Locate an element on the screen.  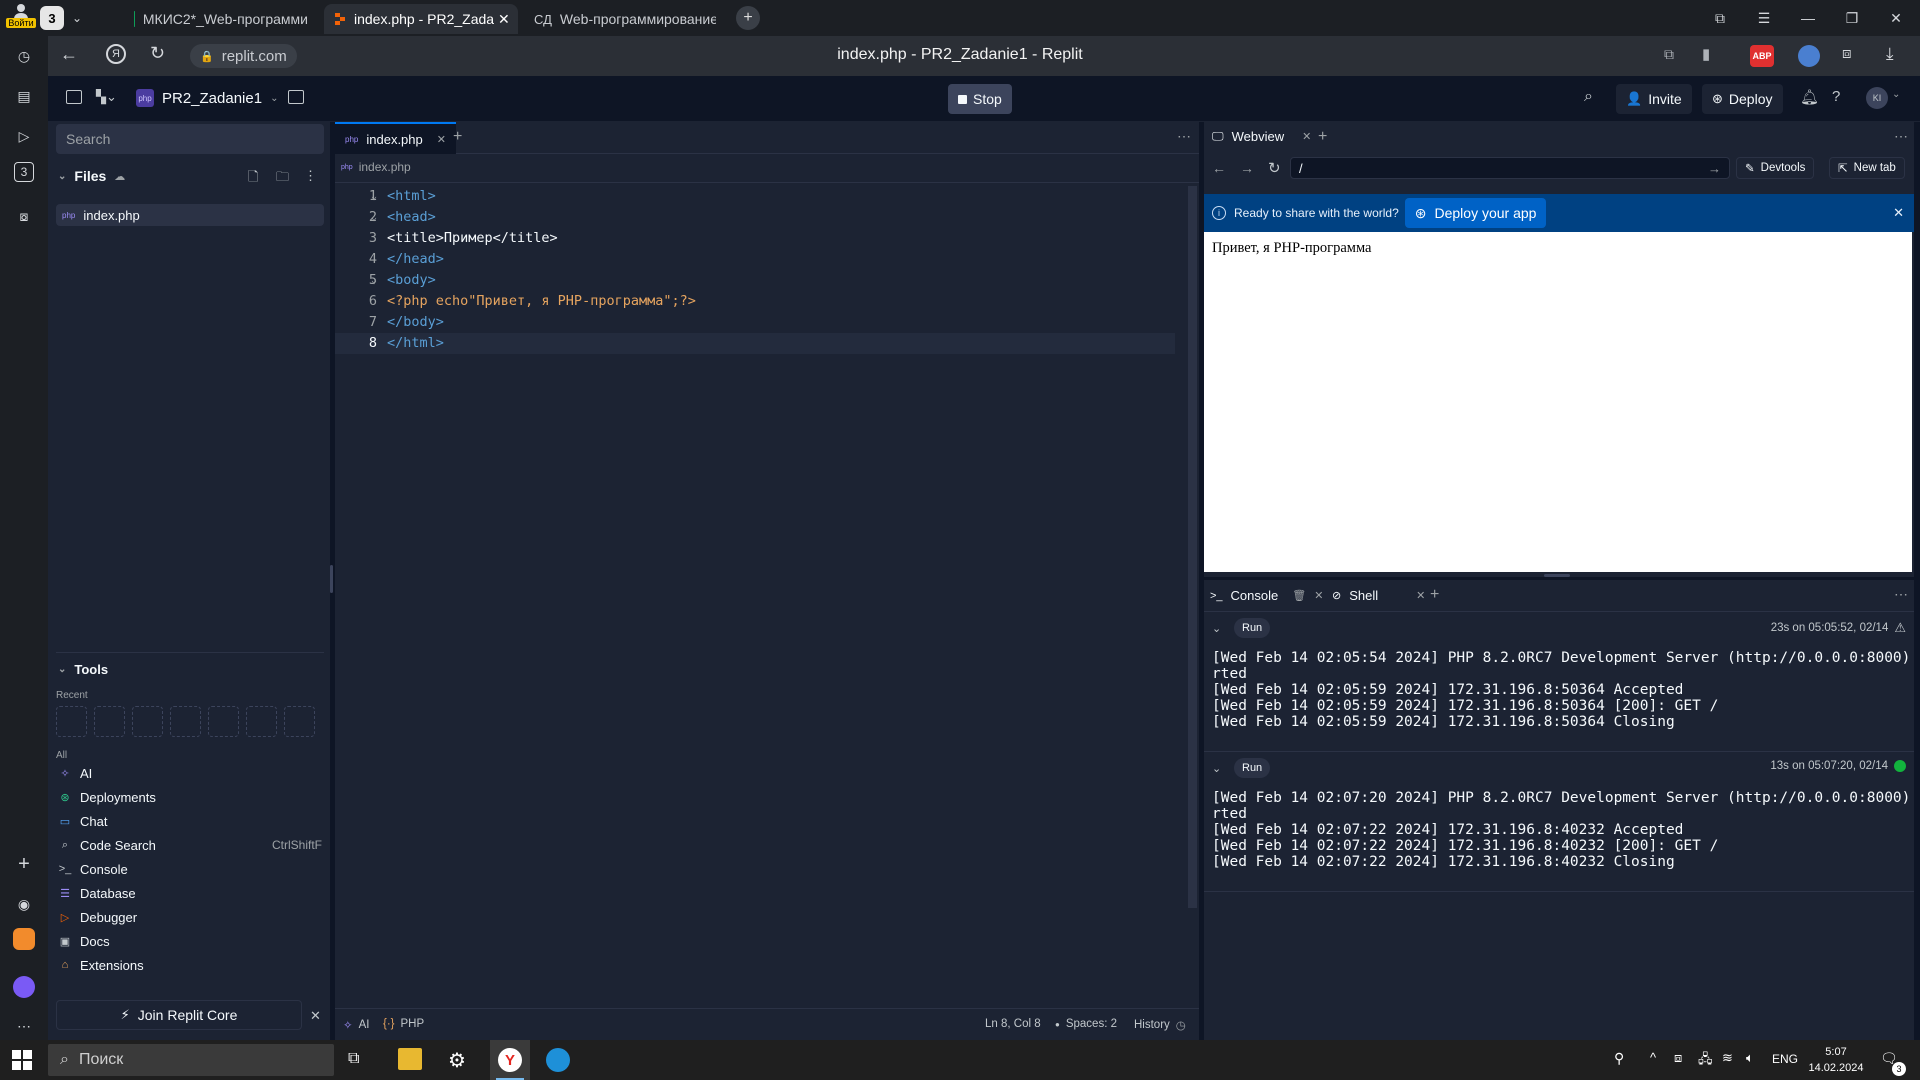
extension-icon is located at coordinates (1809, 56).